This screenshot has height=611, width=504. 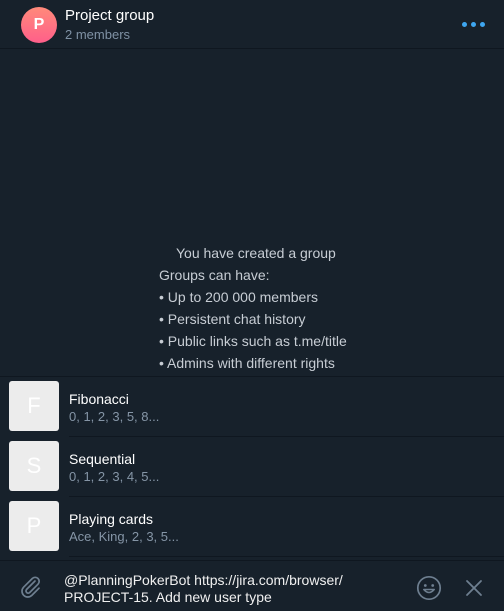 I want to click on member-count: 2 members, so click(x=98, y=34).